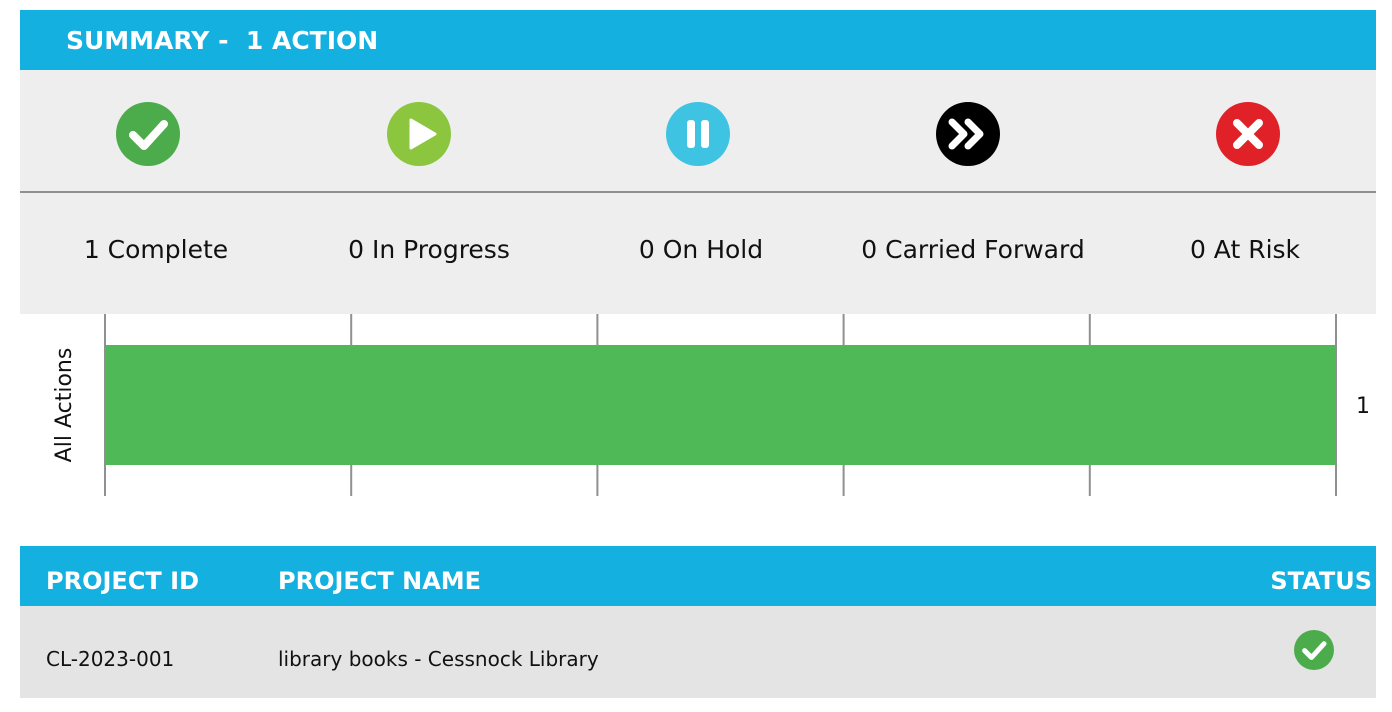 The width and height of the screenshot is (1392, 712). I want to click on count-in-progress: 0 In Progress, so click(429, 249).